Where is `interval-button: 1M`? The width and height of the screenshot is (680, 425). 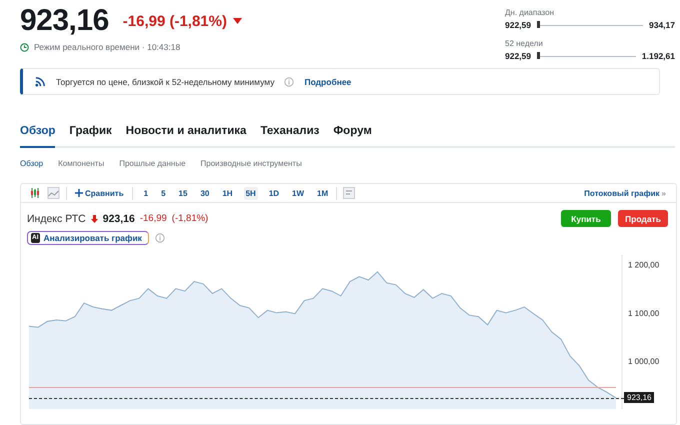
interval-button: 1M is located at coordinates (322, 193).